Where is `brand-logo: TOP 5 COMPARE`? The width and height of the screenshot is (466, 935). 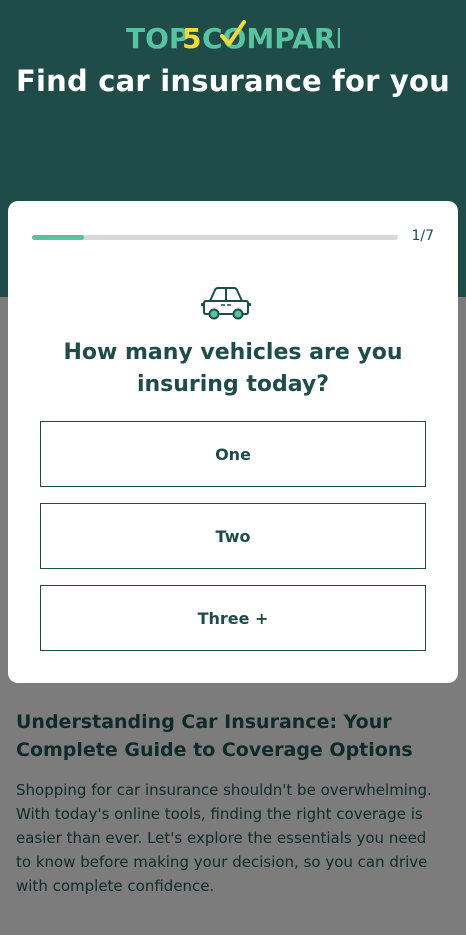 brand-logo: TOP 5 COMPARE is located at coordinates (233, 38).